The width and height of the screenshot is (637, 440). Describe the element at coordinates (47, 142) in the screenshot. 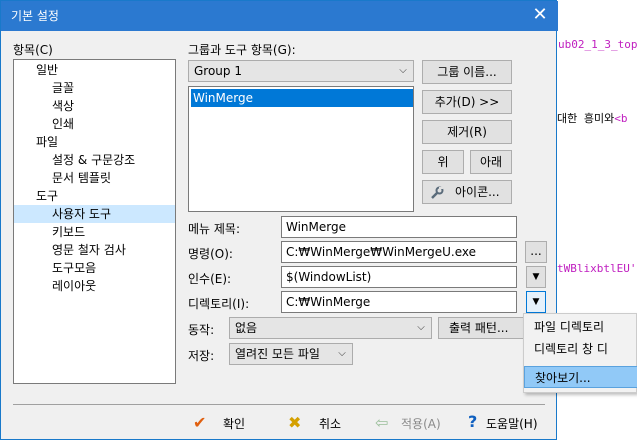

I see `tree-item-file: 파일` at that location.